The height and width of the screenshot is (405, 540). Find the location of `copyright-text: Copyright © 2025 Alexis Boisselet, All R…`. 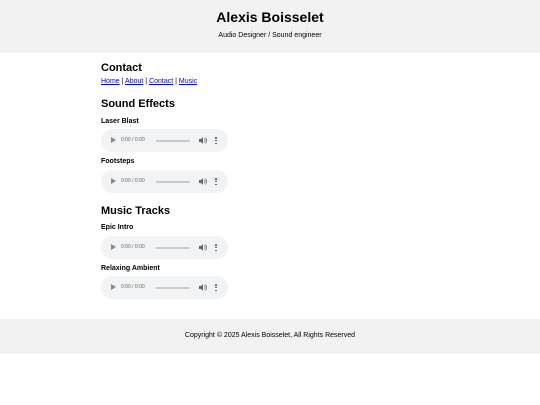

copyright-text: Copyright © 2025 Alexis Boisselet, All R… is located at coordinates (270, 335).